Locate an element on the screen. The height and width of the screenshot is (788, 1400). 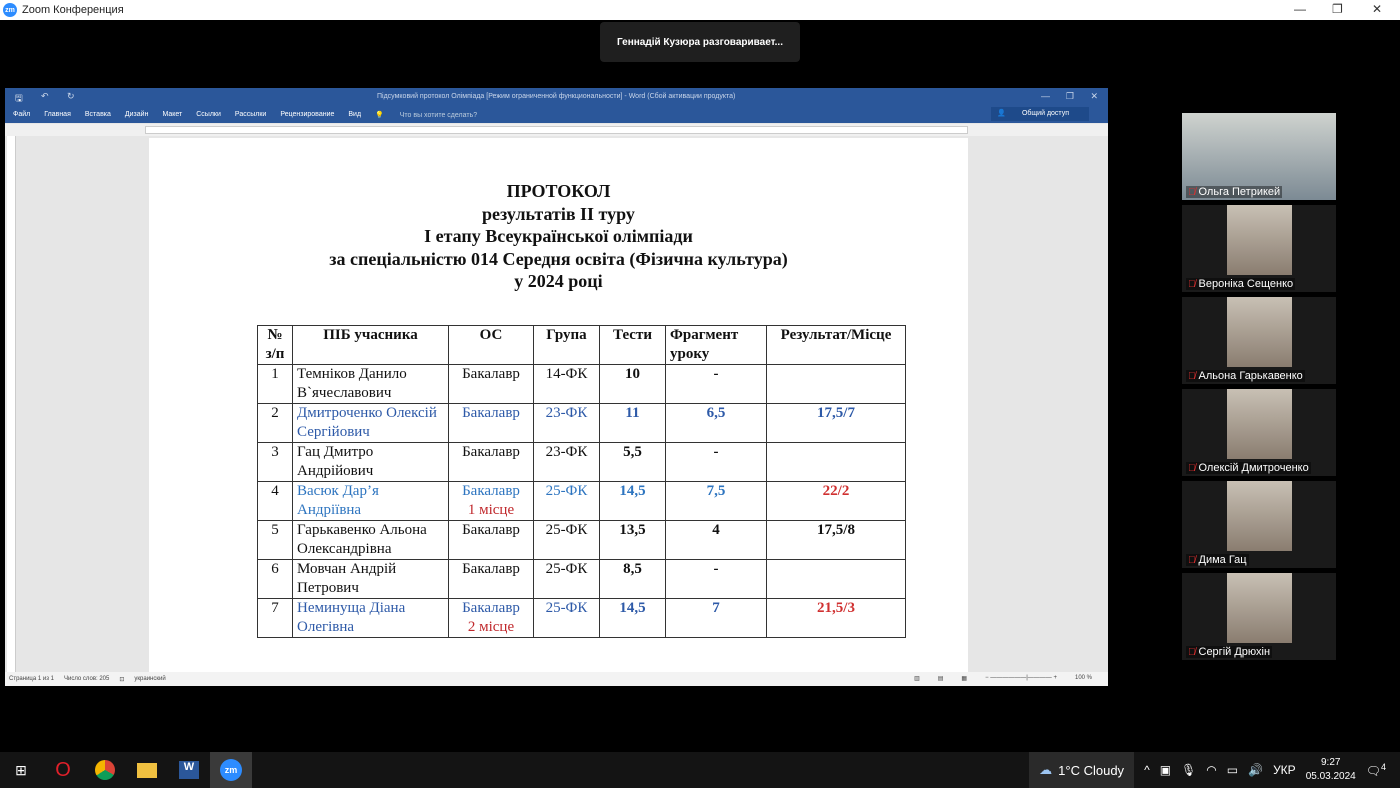
notifications-icon: 🗨4 is located at coordinates (1376, 770).